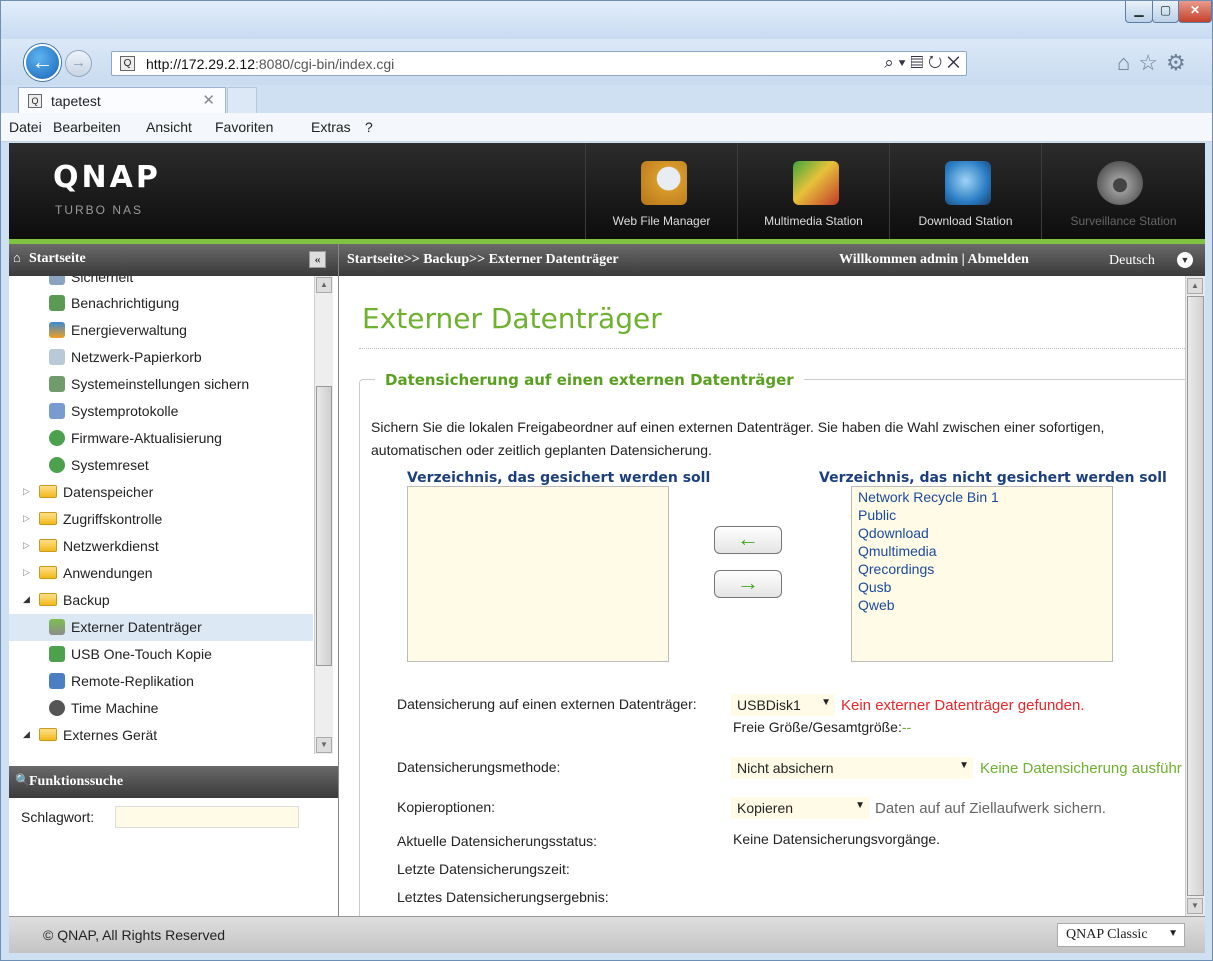 The width and height of the screenshot is (1213, 961). I want to click on language-dropdown-icon: ▼, so click(1185, 260).